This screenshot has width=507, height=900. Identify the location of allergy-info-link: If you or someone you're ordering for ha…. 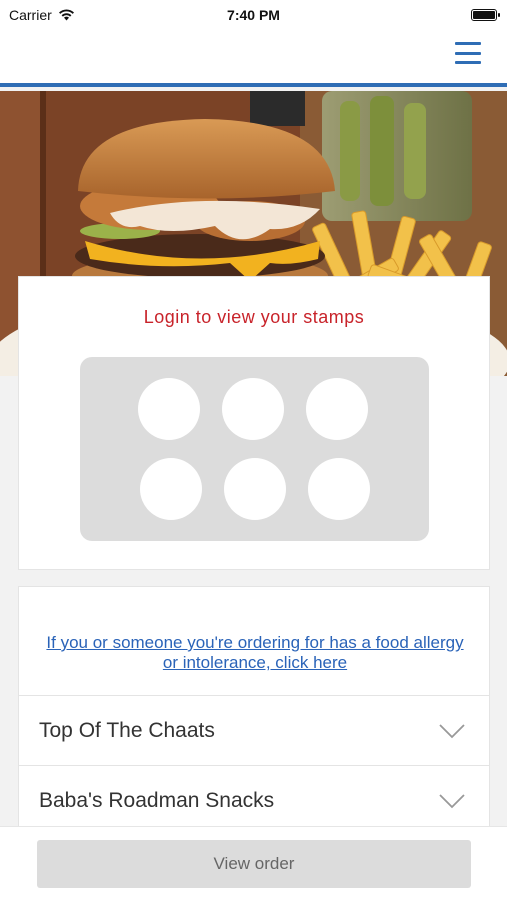
(255, 653).